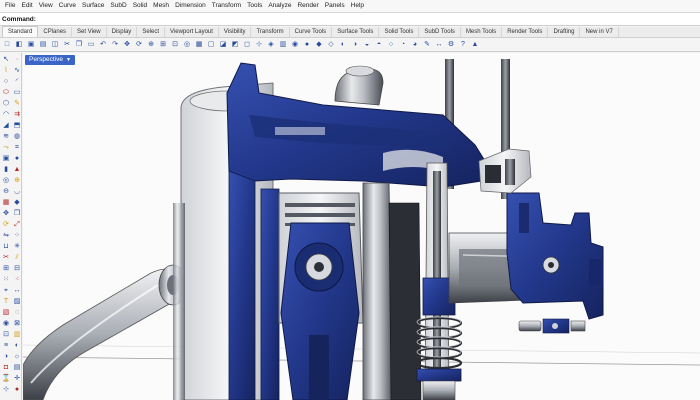  What do you see at coordinates (17, 269) in the screenshot?
I see `ungroup-icon: ⊟` at bounding box center [17, 269].